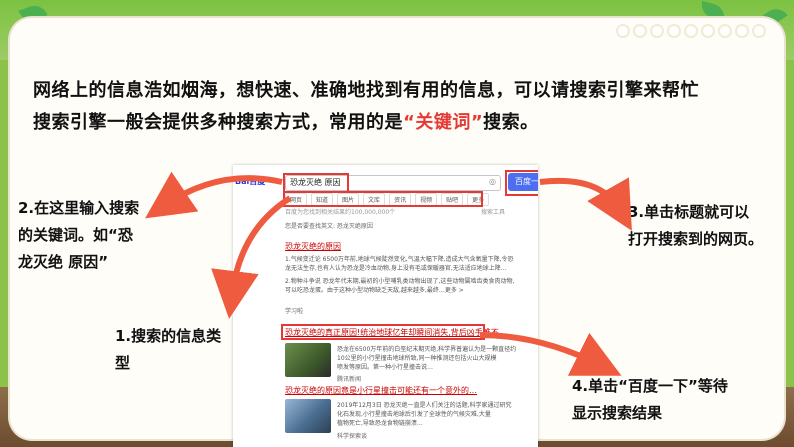 This screenshot has height=447, width=794. What do you see at coordinates (585, 204) in the screenshot?
I see `arrow-to-title-tip` at bounding box center [585, 204].